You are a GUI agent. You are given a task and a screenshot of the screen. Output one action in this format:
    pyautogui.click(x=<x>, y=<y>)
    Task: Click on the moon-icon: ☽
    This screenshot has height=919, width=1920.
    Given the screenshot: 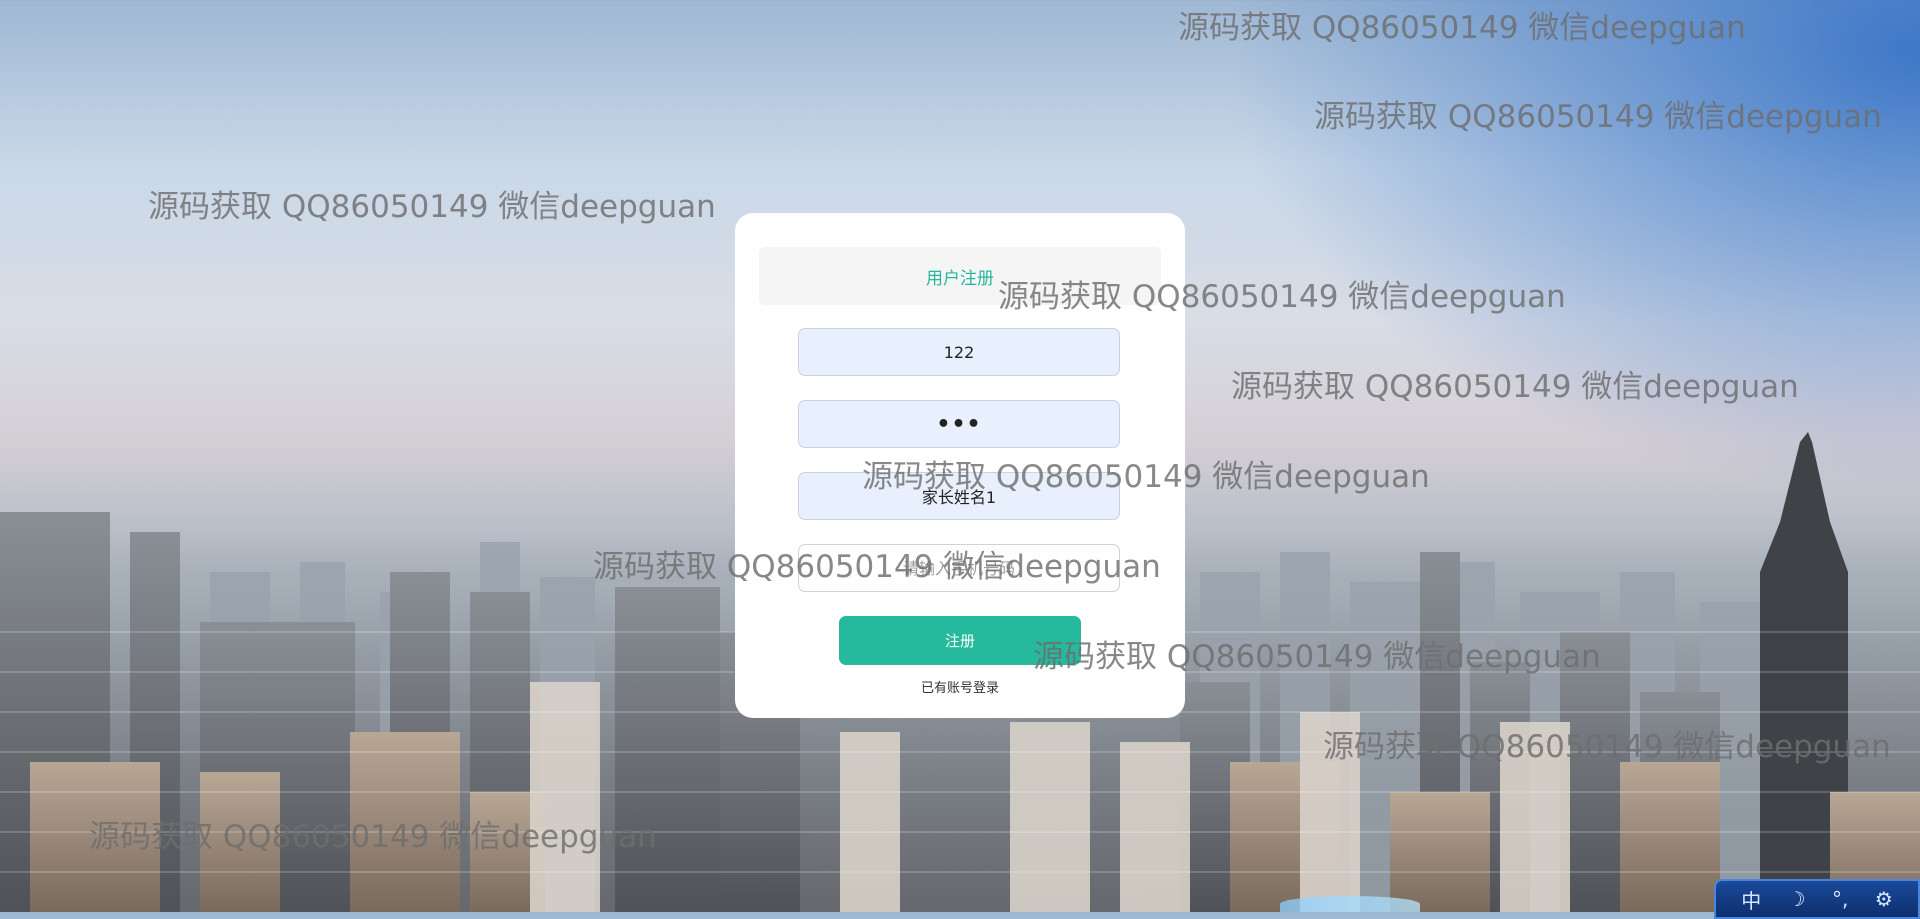 What is the action you would take?
    pyautogui.click(x=1797, y=899)
    